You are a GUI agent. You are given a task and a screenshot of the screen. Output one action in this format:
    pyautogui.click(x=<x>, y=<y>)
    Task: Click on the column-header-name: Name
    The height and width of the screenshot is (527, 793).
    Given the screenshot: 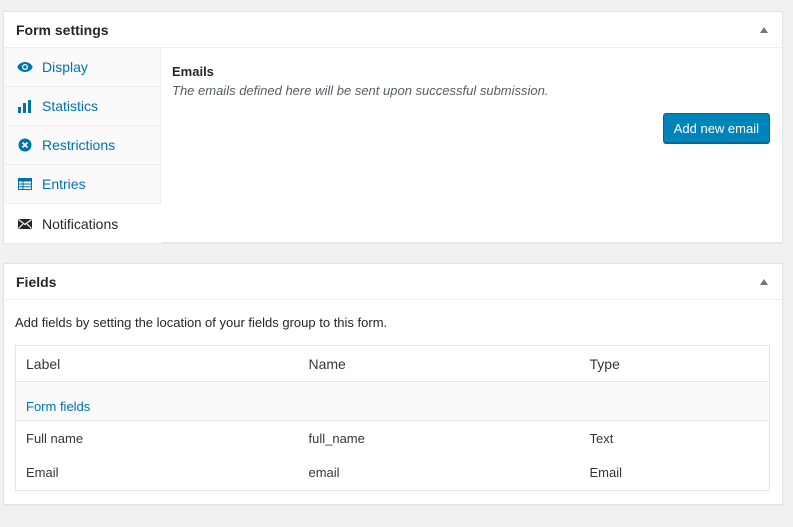 What is the action you would take?
    pyautogui.click(x=439, y=363)
    